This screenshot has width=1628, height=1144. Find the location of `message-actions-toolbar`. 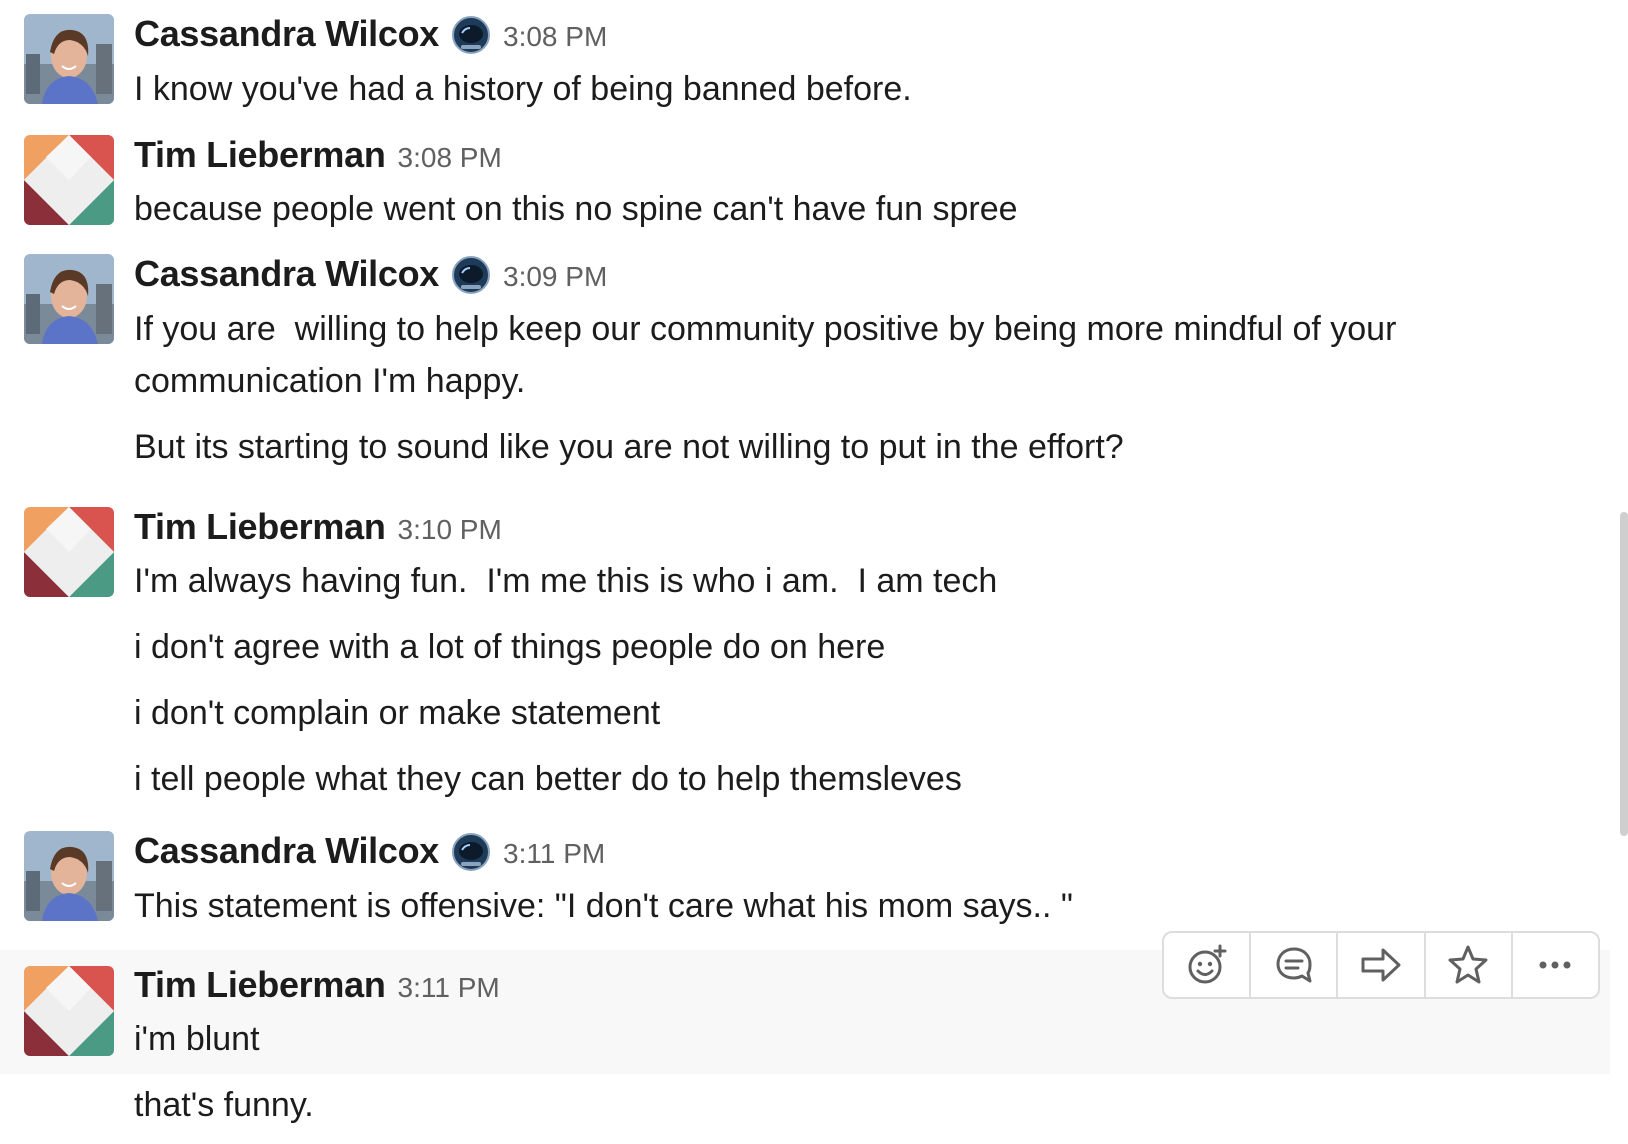

message-actions-toolbar is located at coordinates (1381, 965).